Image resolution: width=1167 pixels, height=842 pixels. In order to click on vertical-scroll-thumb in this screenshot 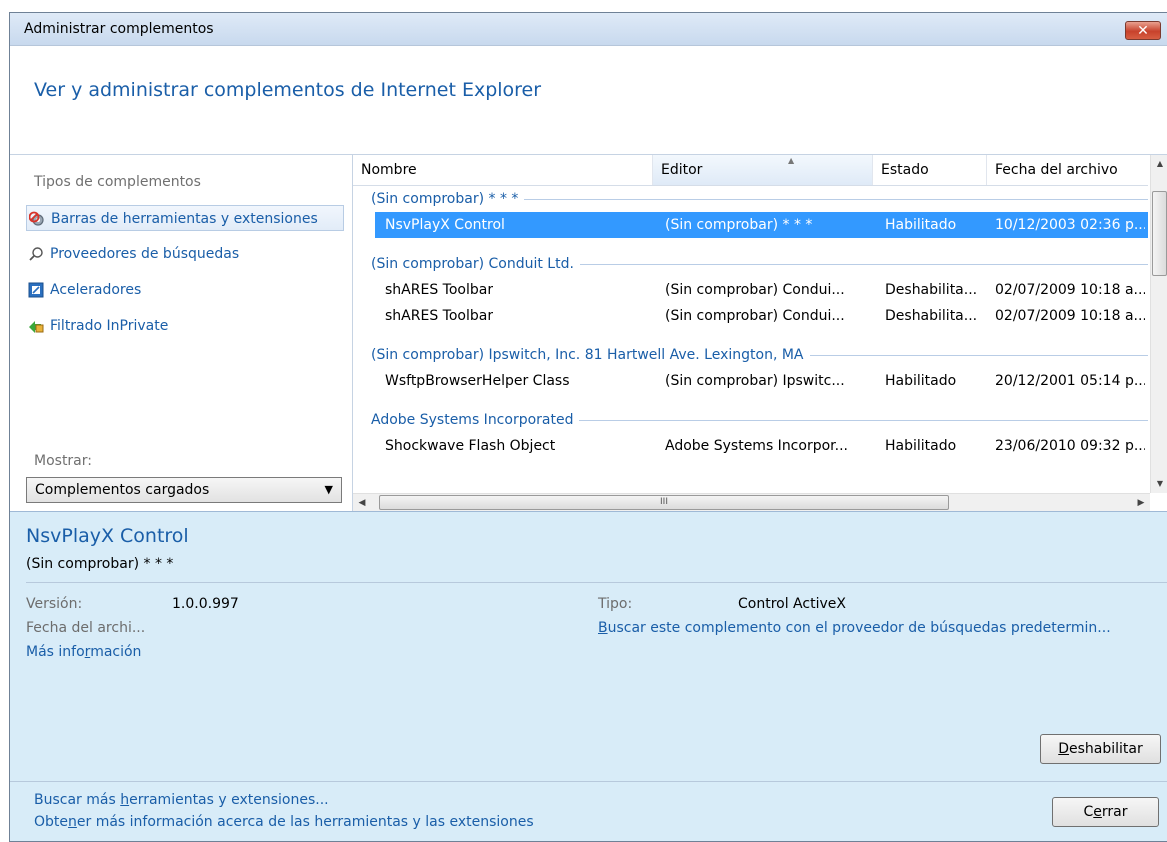, I will do `click(1159, 233)`.